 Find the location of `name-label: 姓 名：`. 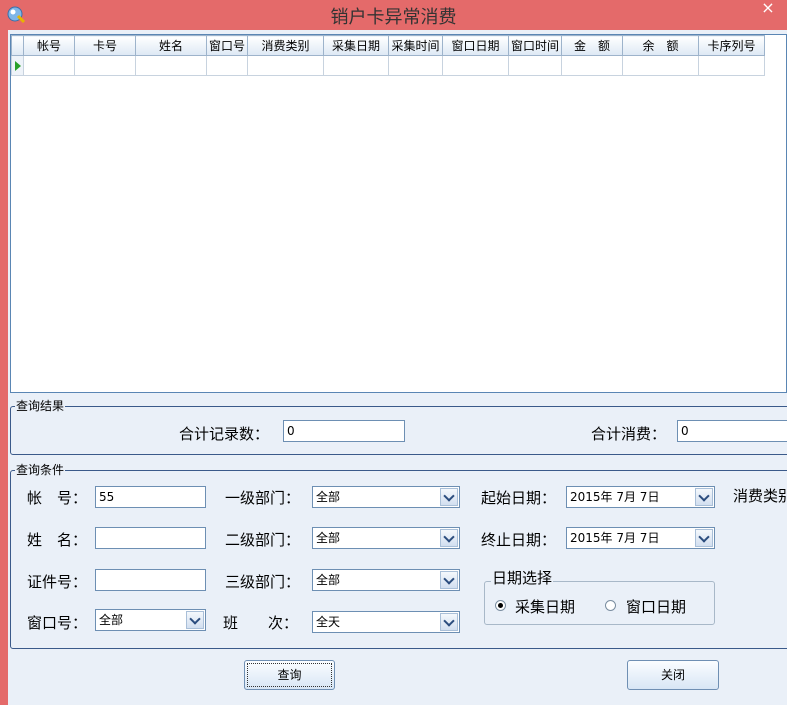

name-label: 姓 名： is located at coordinates (57, 540).